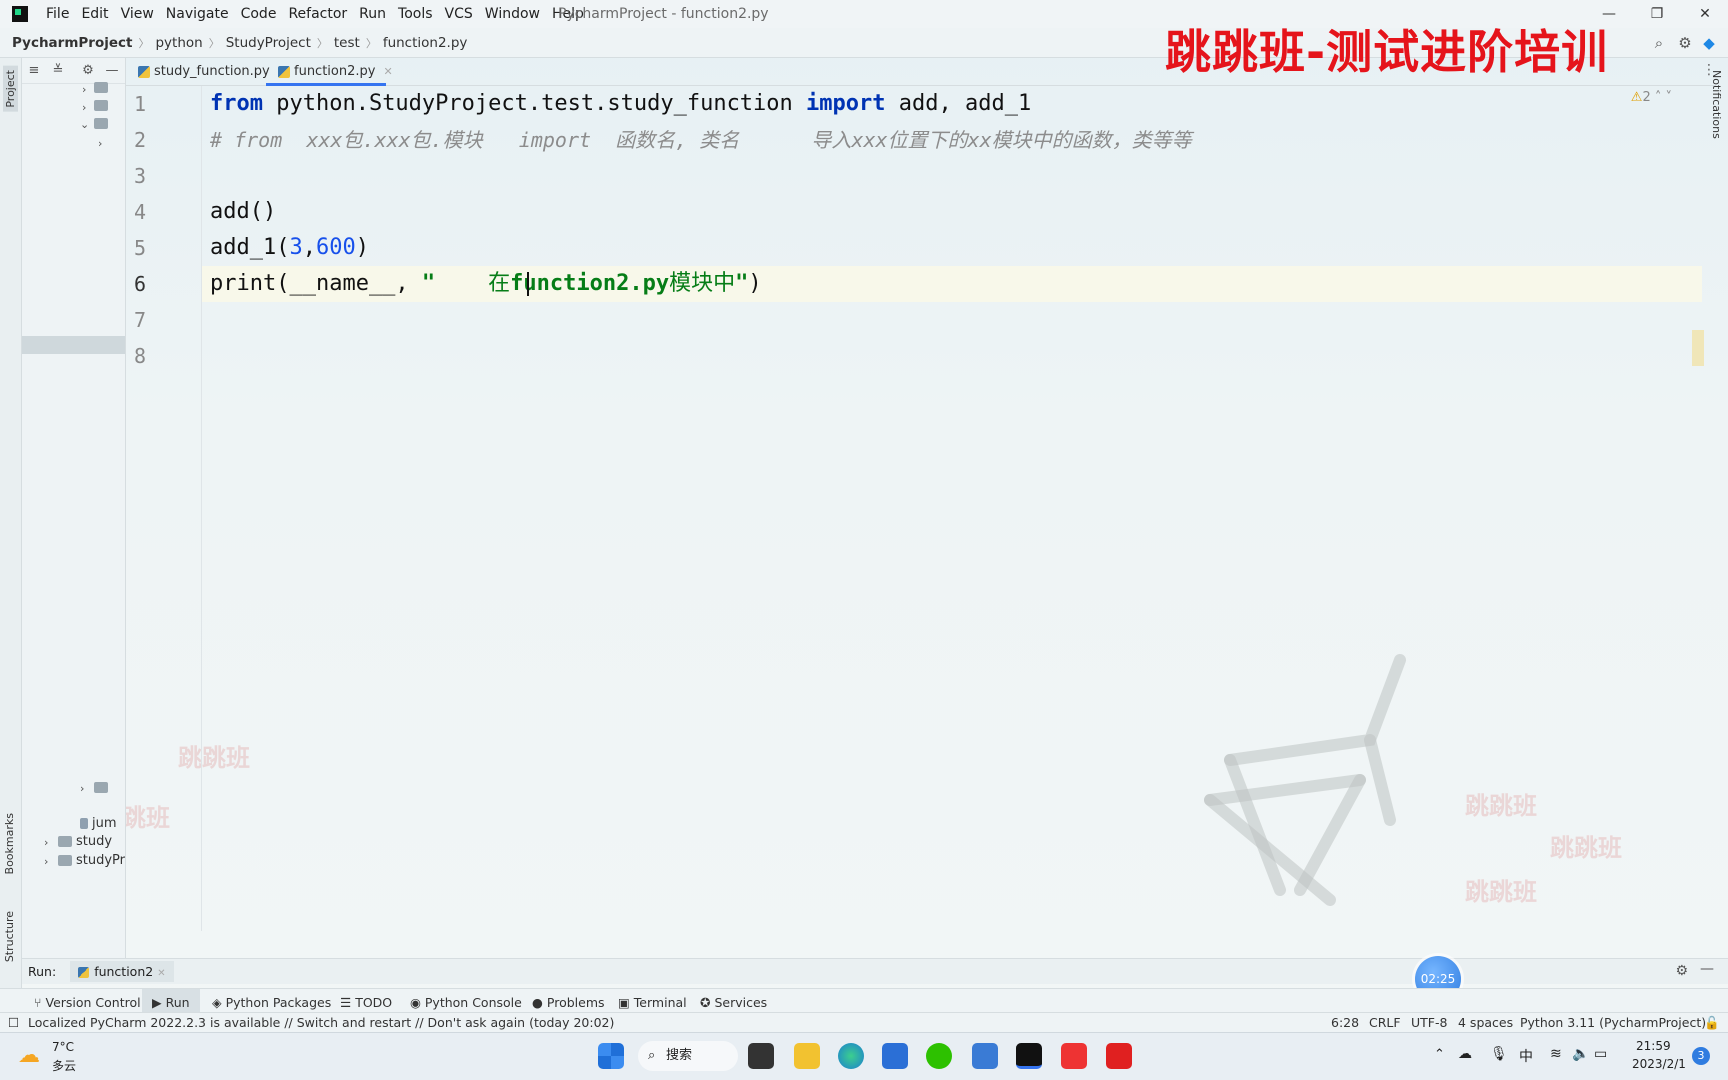 This screenshot has height=1080, width=1728. What do you see at coordinates (939, 1056) in the screenshot?
I see `wechat-icon` at bounding box center [939, 1056].